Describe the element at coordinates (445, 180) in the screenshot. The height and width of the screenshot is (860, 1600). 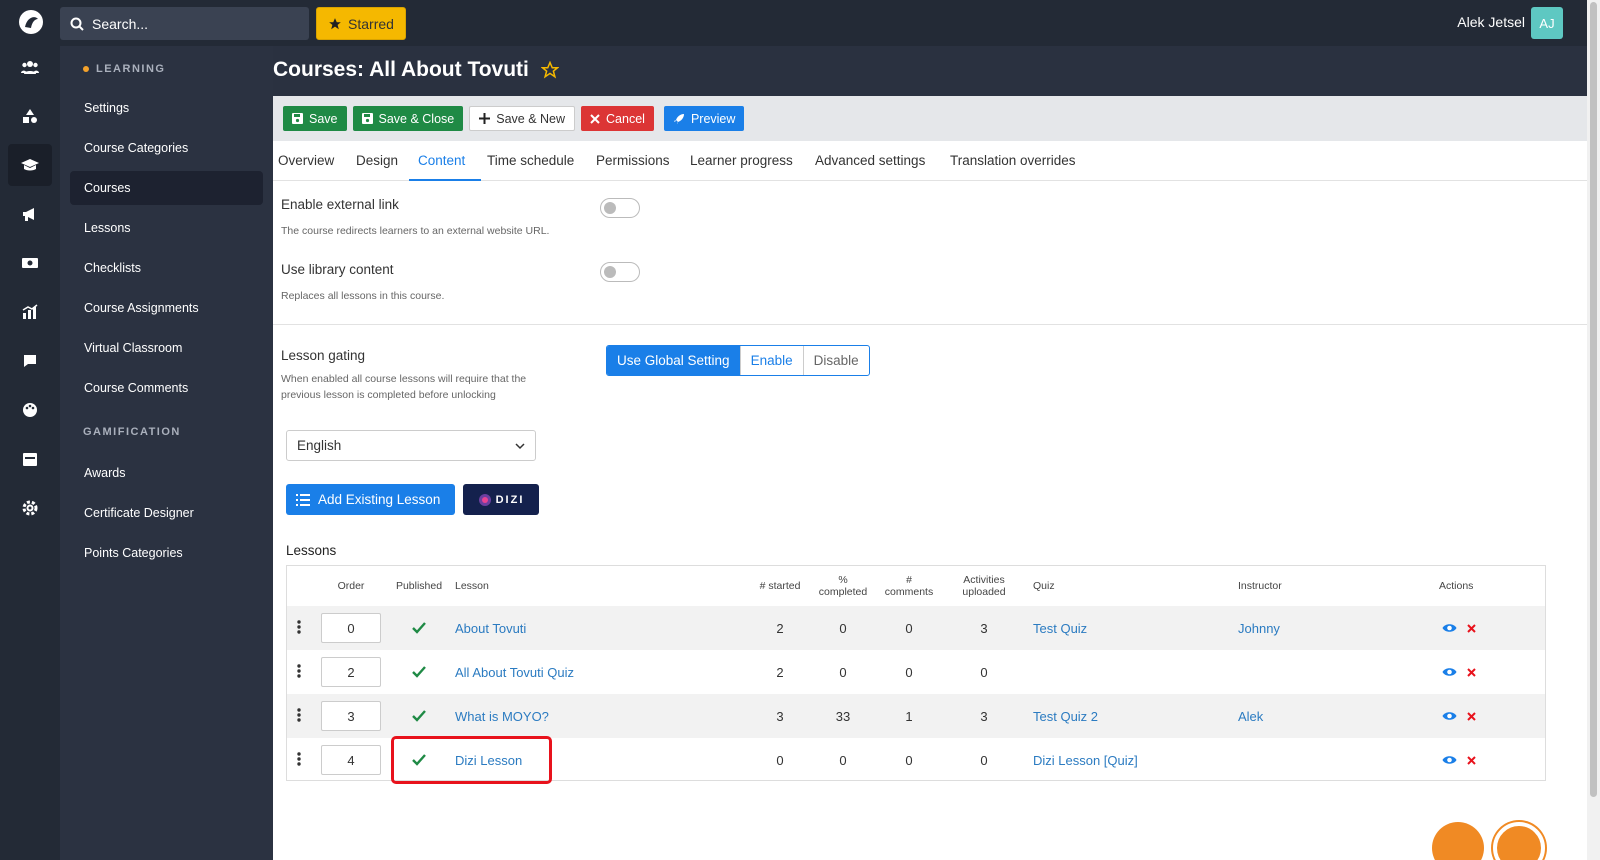
I see `active-tab-indicator` at that location.